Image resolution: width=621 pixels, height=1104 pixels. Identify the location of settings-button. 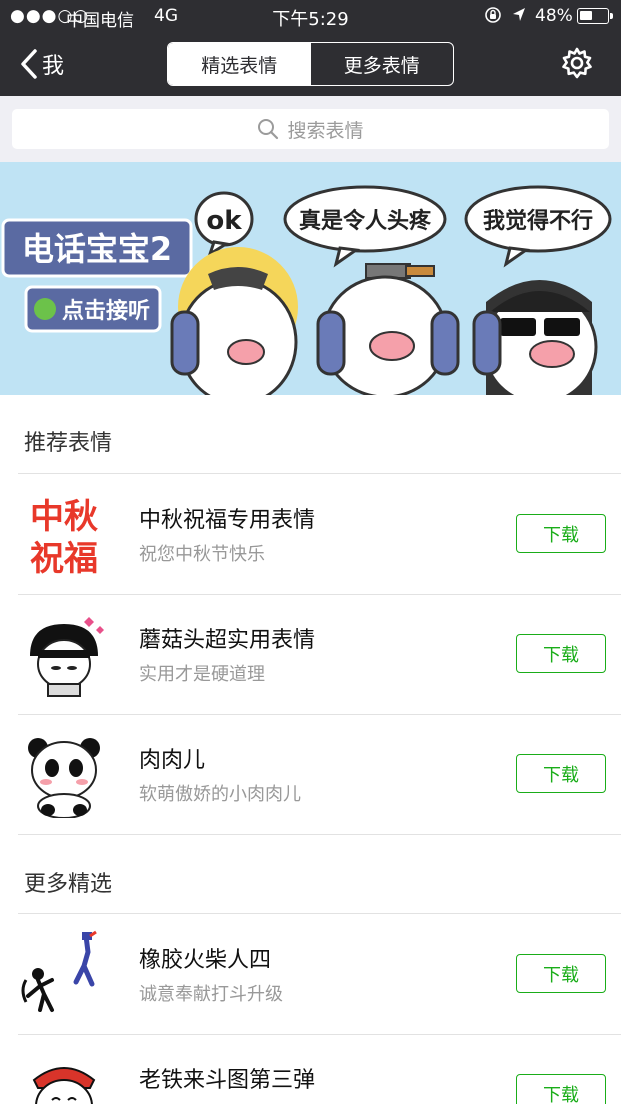
(577, 63).